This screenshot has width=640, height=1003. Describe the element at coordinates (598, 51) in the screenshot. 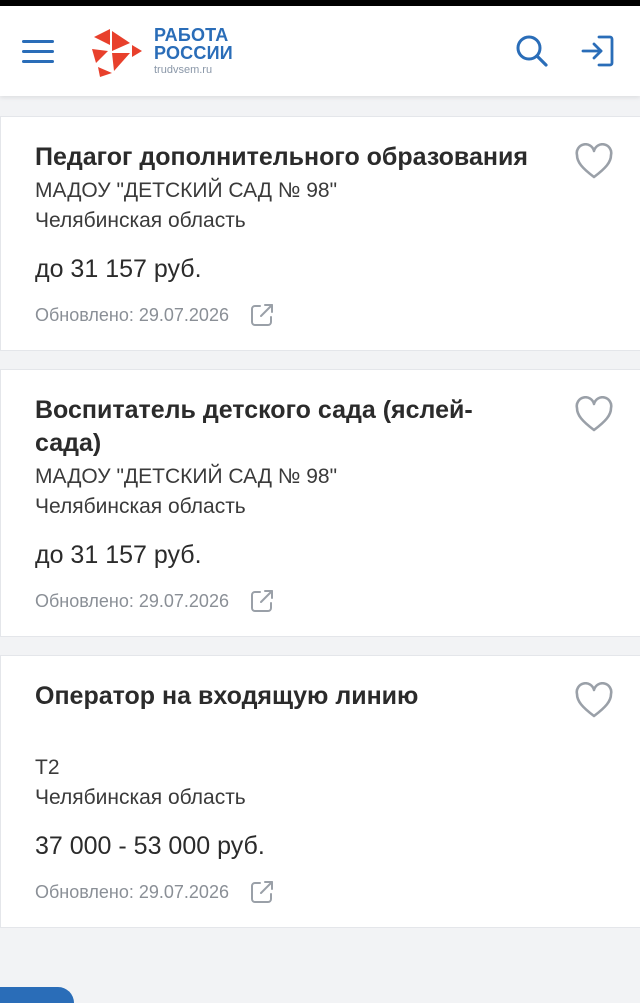

I see `login-icon` at that location.